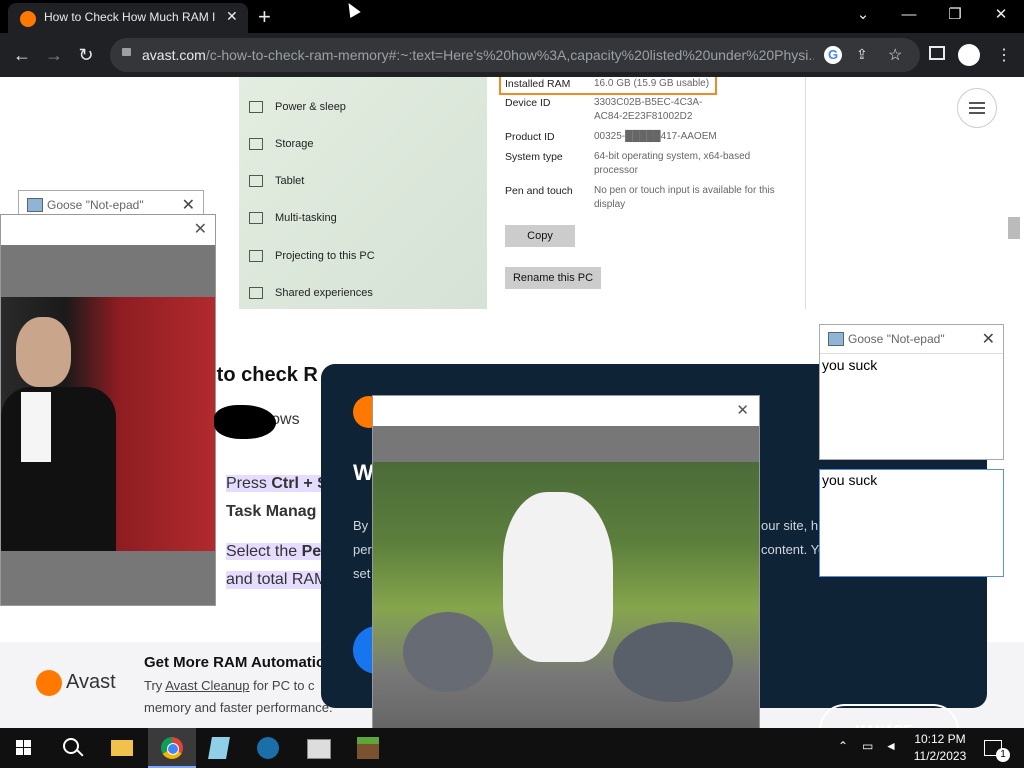  What do you see at coordinates (558, 577) in the screenshot?
I see `gif-goose` at bounding box center [558, 577].